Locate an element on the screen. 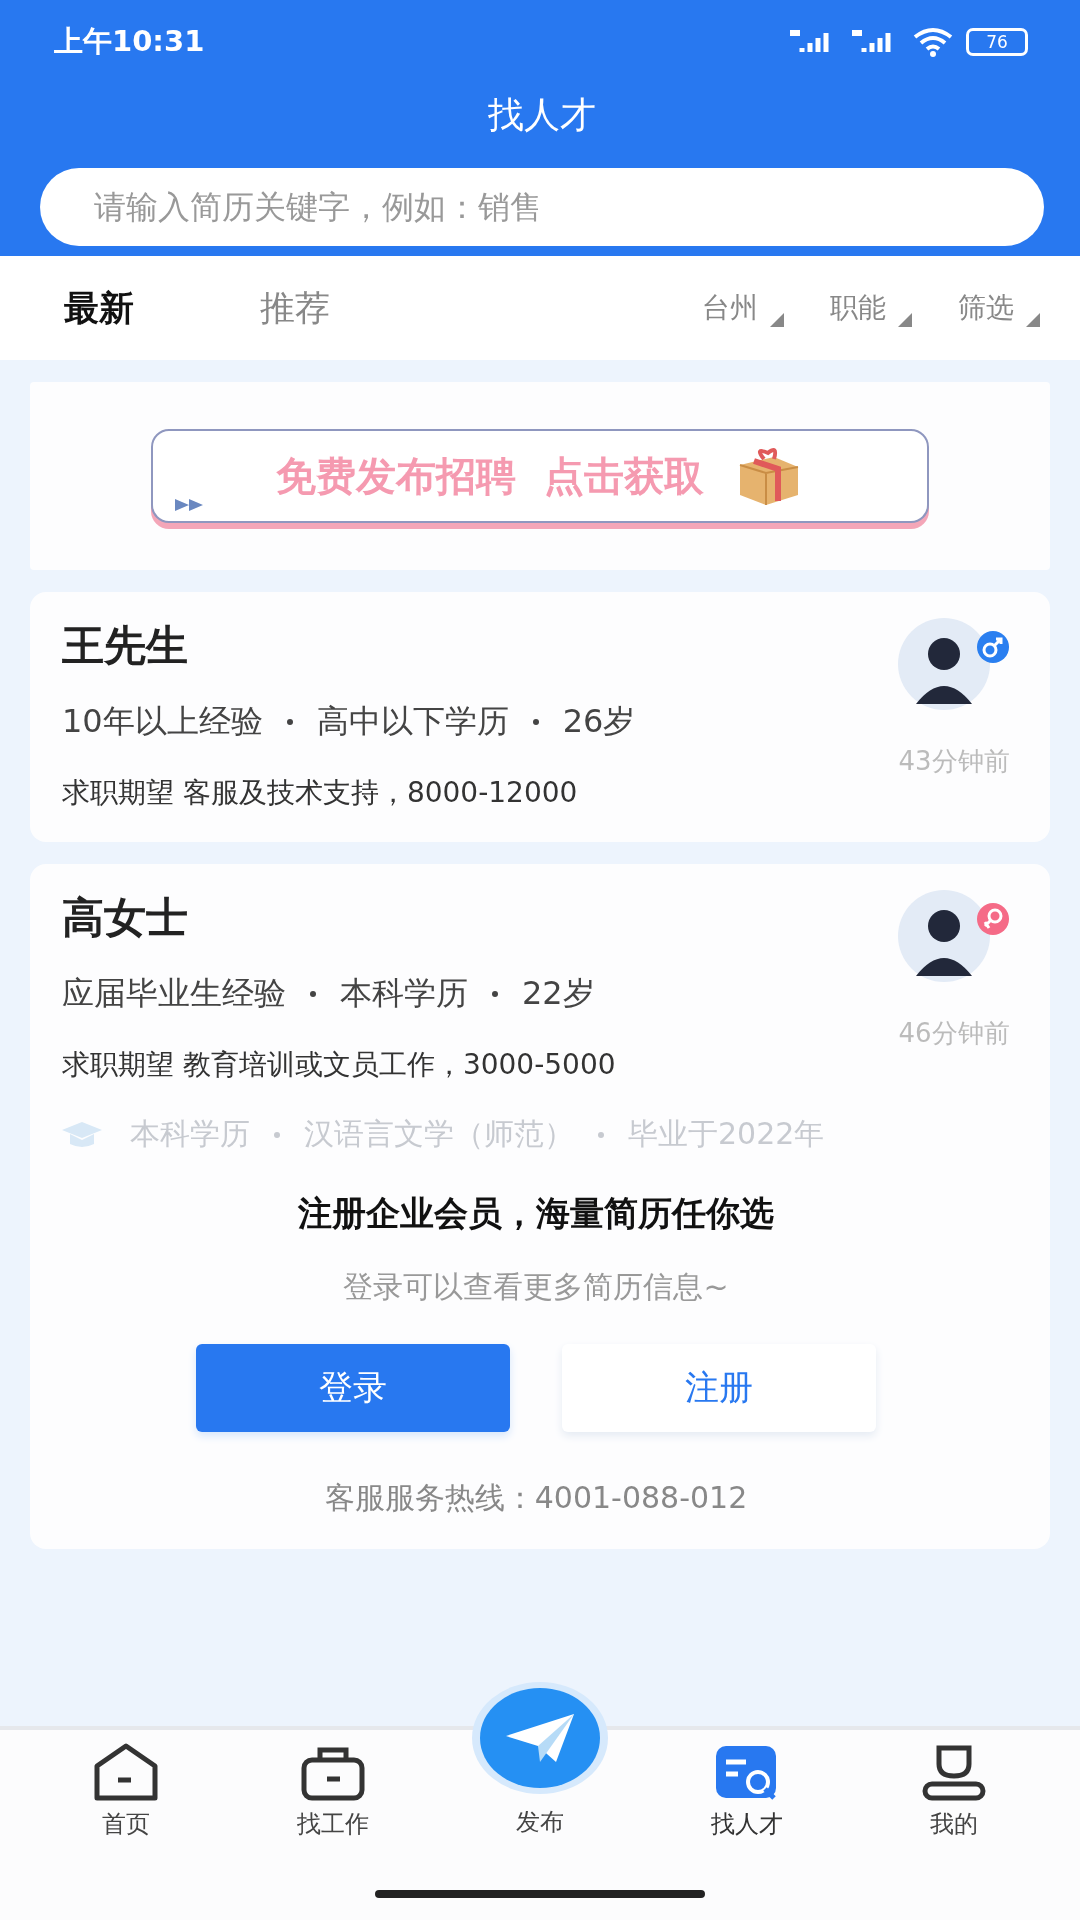 The image size is (1080, 1920). resume-detail: 22岁 is located at coordinates (558, 993).